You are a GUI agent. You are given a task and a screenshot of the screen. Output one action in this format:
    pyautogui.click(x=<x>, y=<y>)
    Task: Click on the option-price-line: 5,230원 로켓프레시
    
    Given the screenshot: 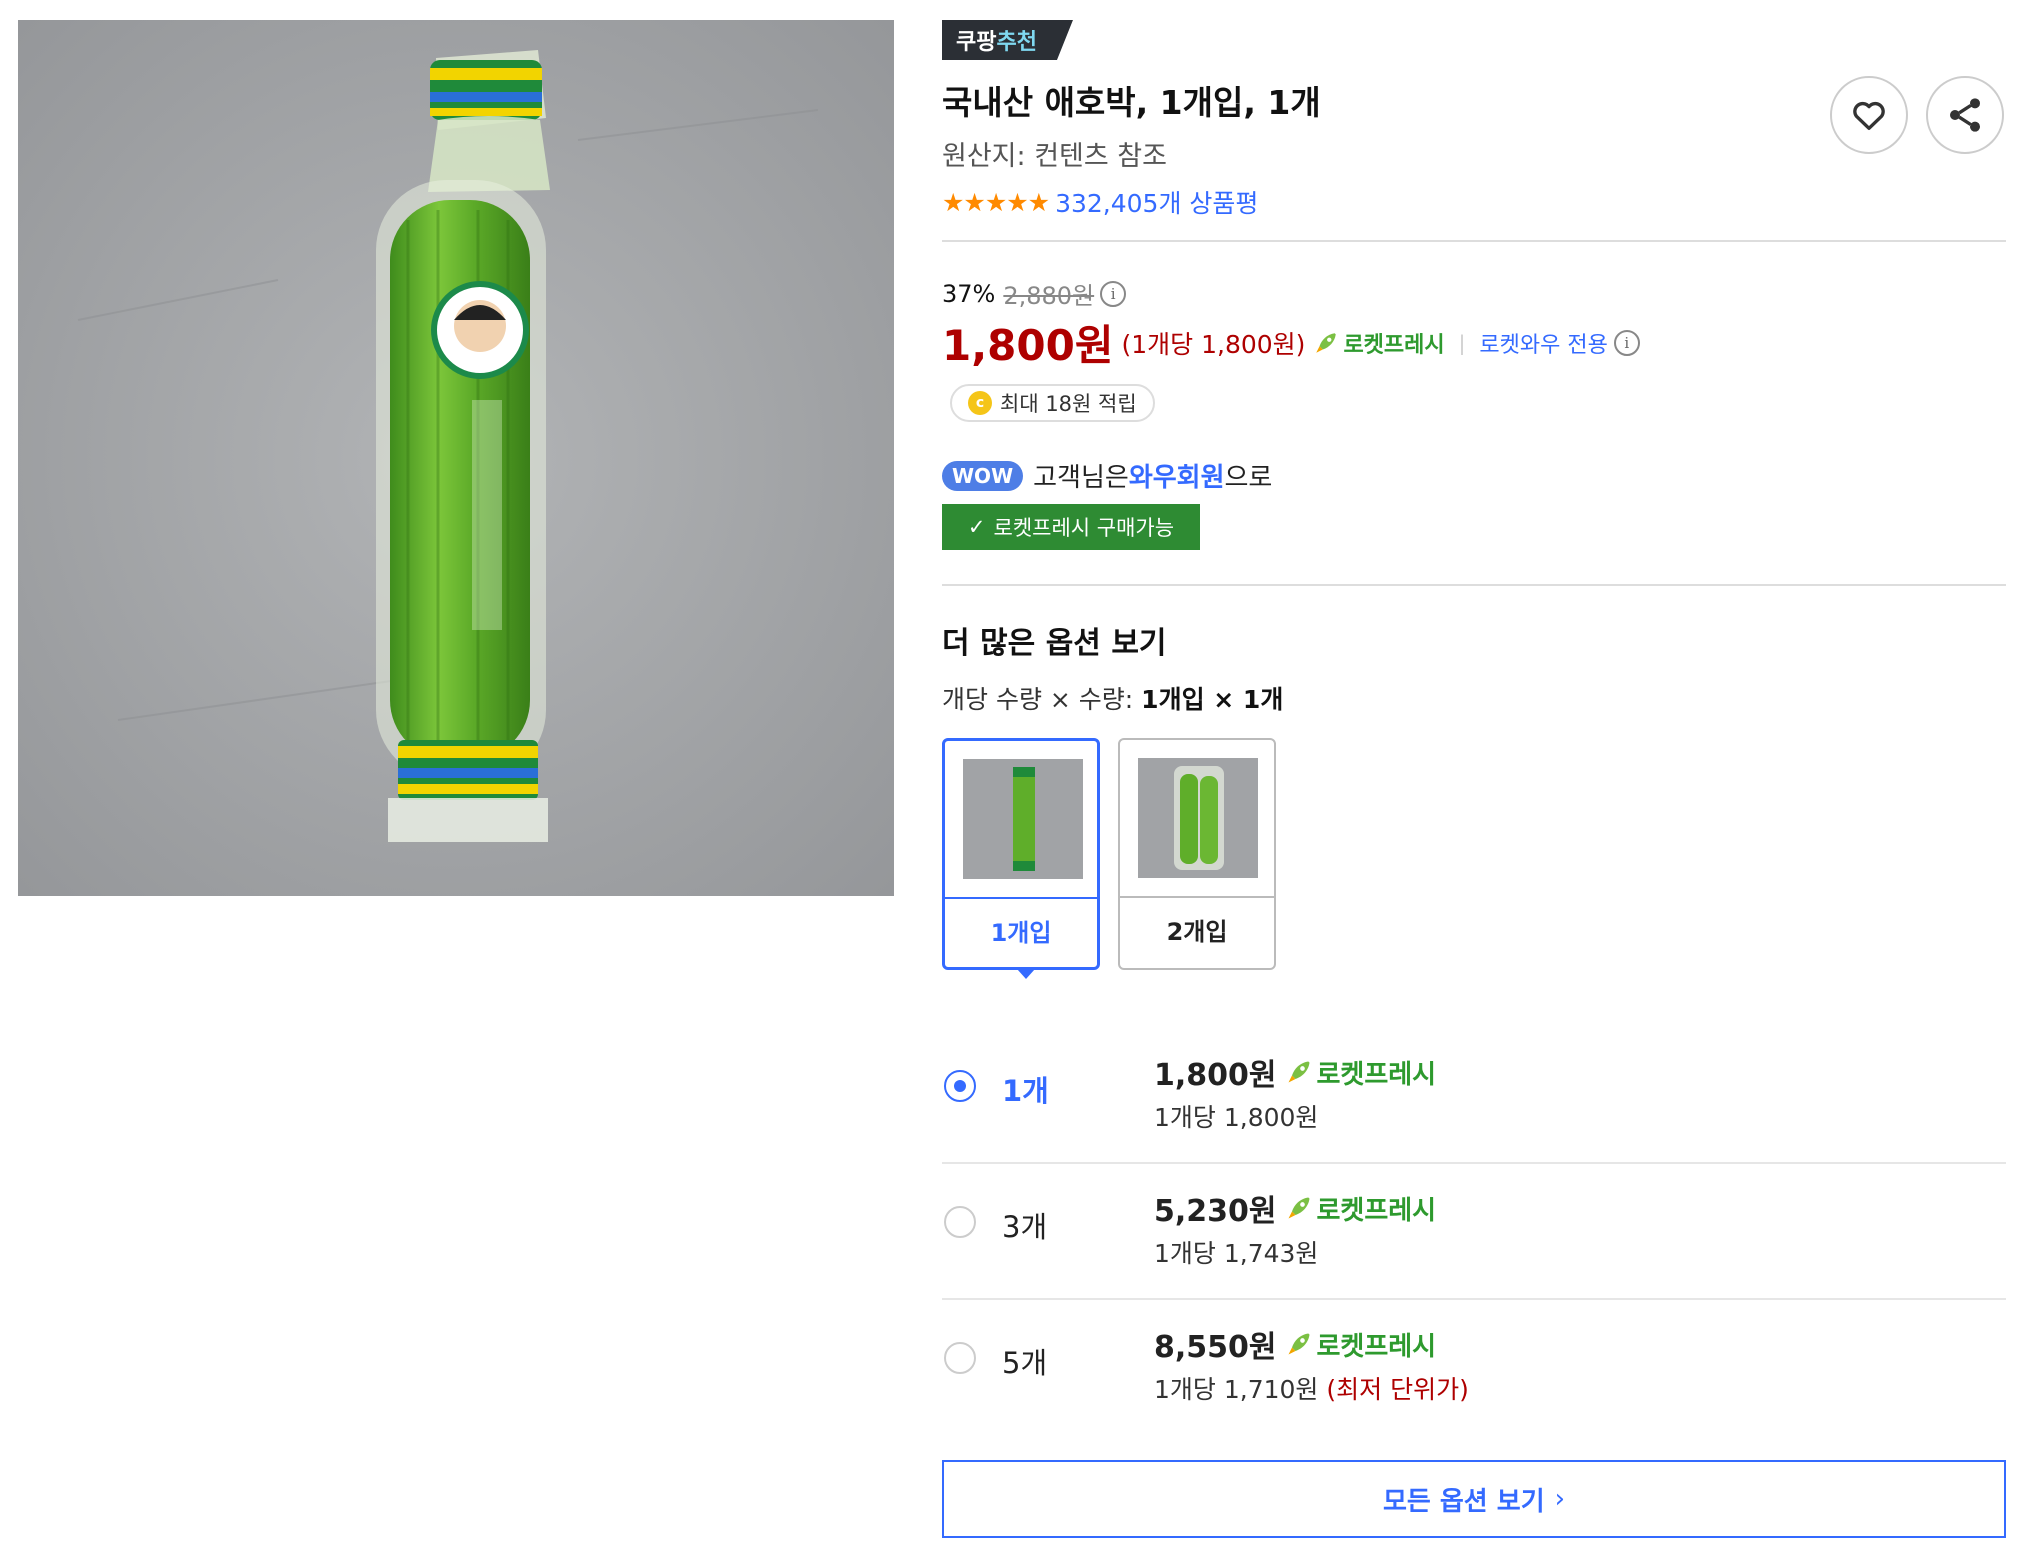 What is the action you would take?
    pyautogui.click(x=1295, y=1208)
    